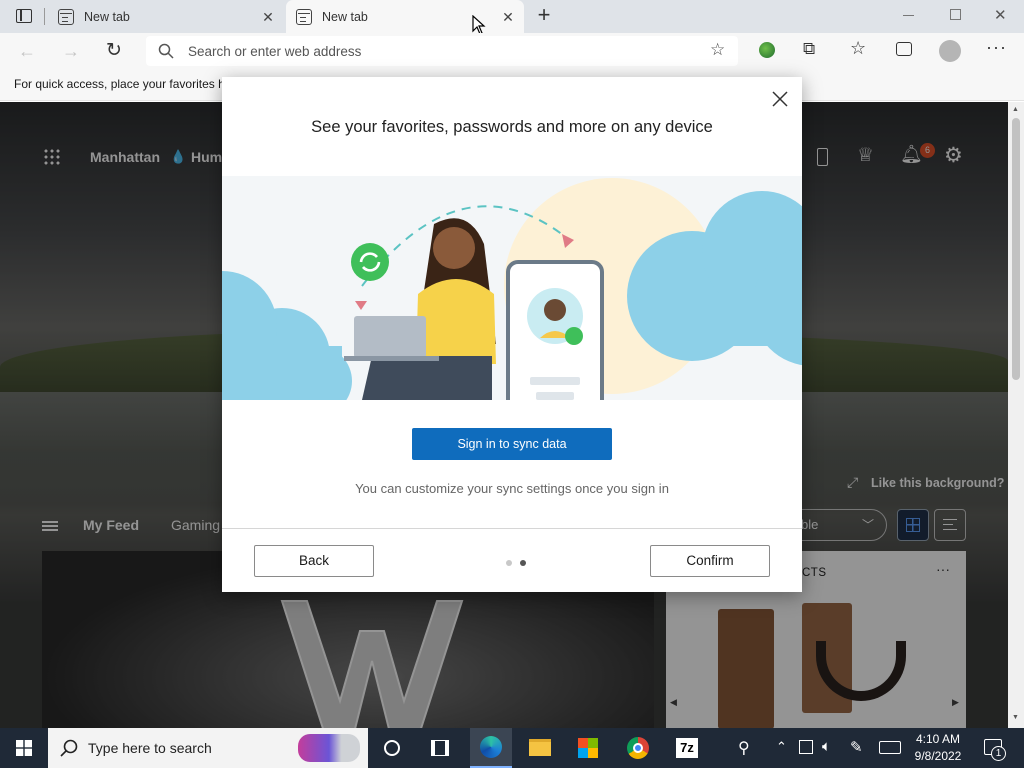  I want to click on pen-icon: ✎, so click(856, 747).